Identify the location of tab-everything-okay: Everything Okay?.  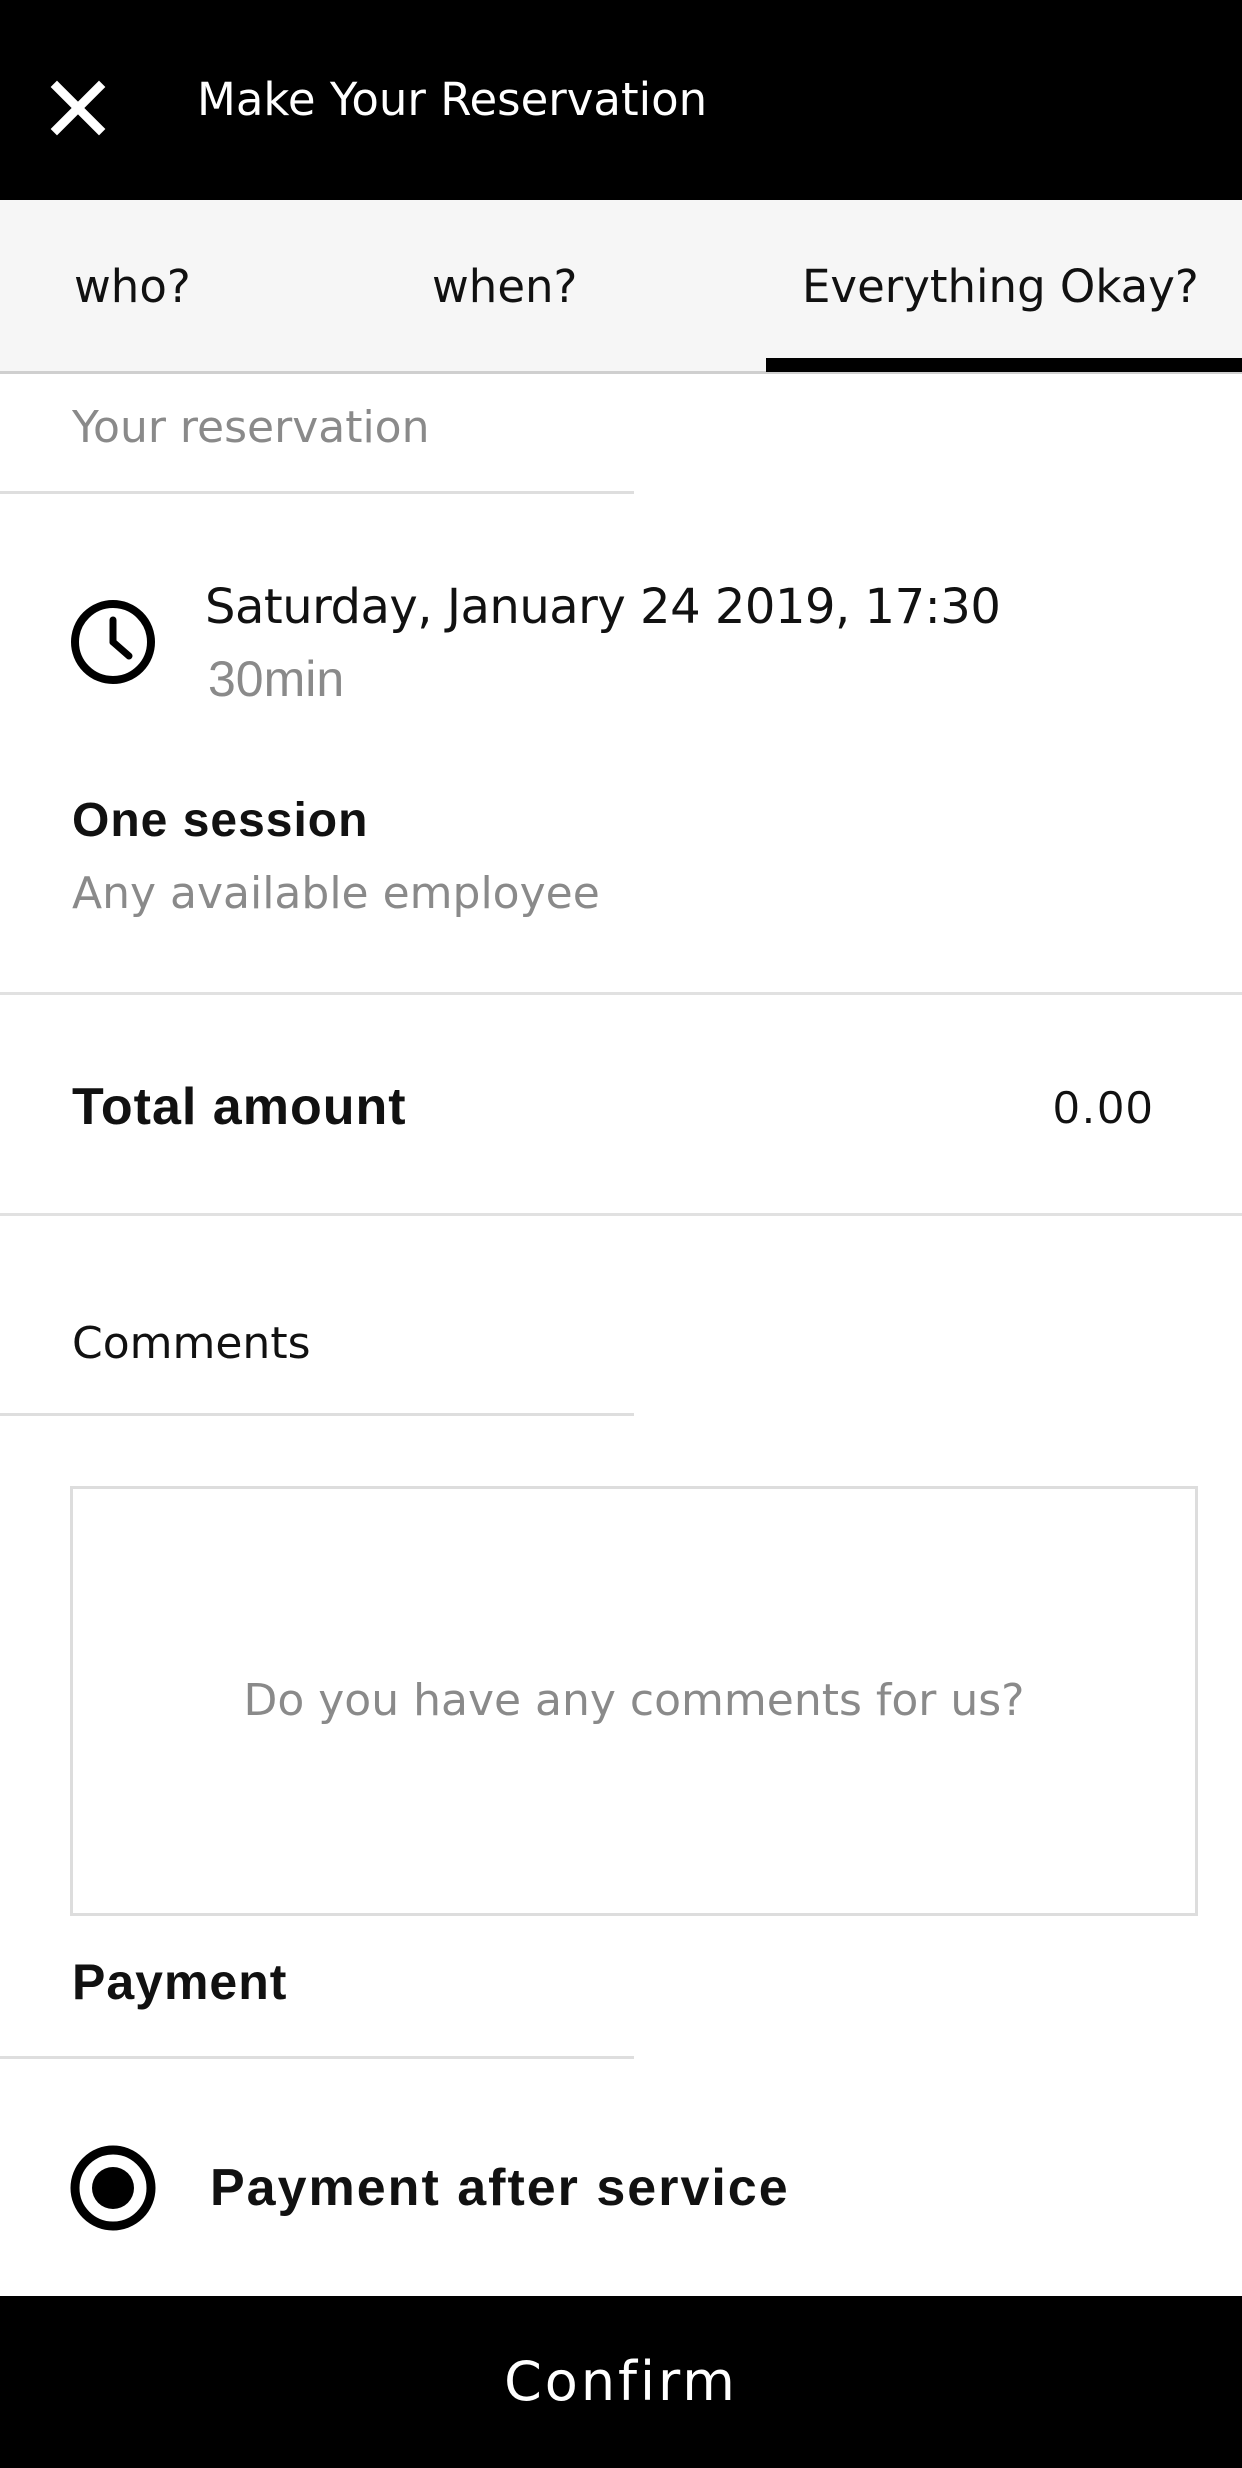
(1004, 287).